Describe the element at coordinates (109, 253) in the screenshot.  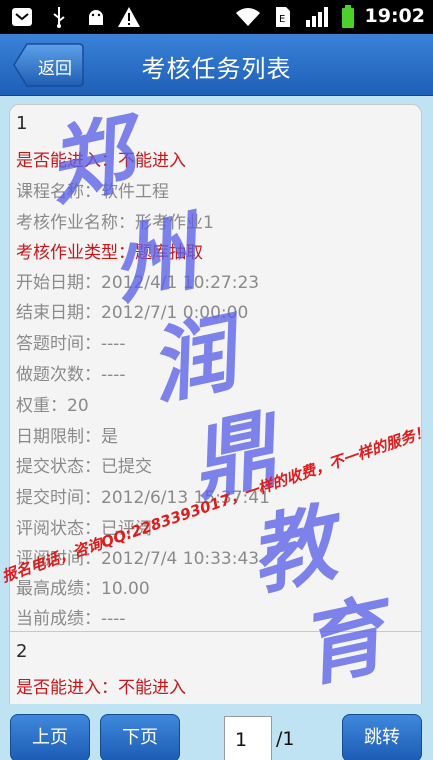
I see `record-1-assignment-type: 考核作业类型：题库抽取` at that location.